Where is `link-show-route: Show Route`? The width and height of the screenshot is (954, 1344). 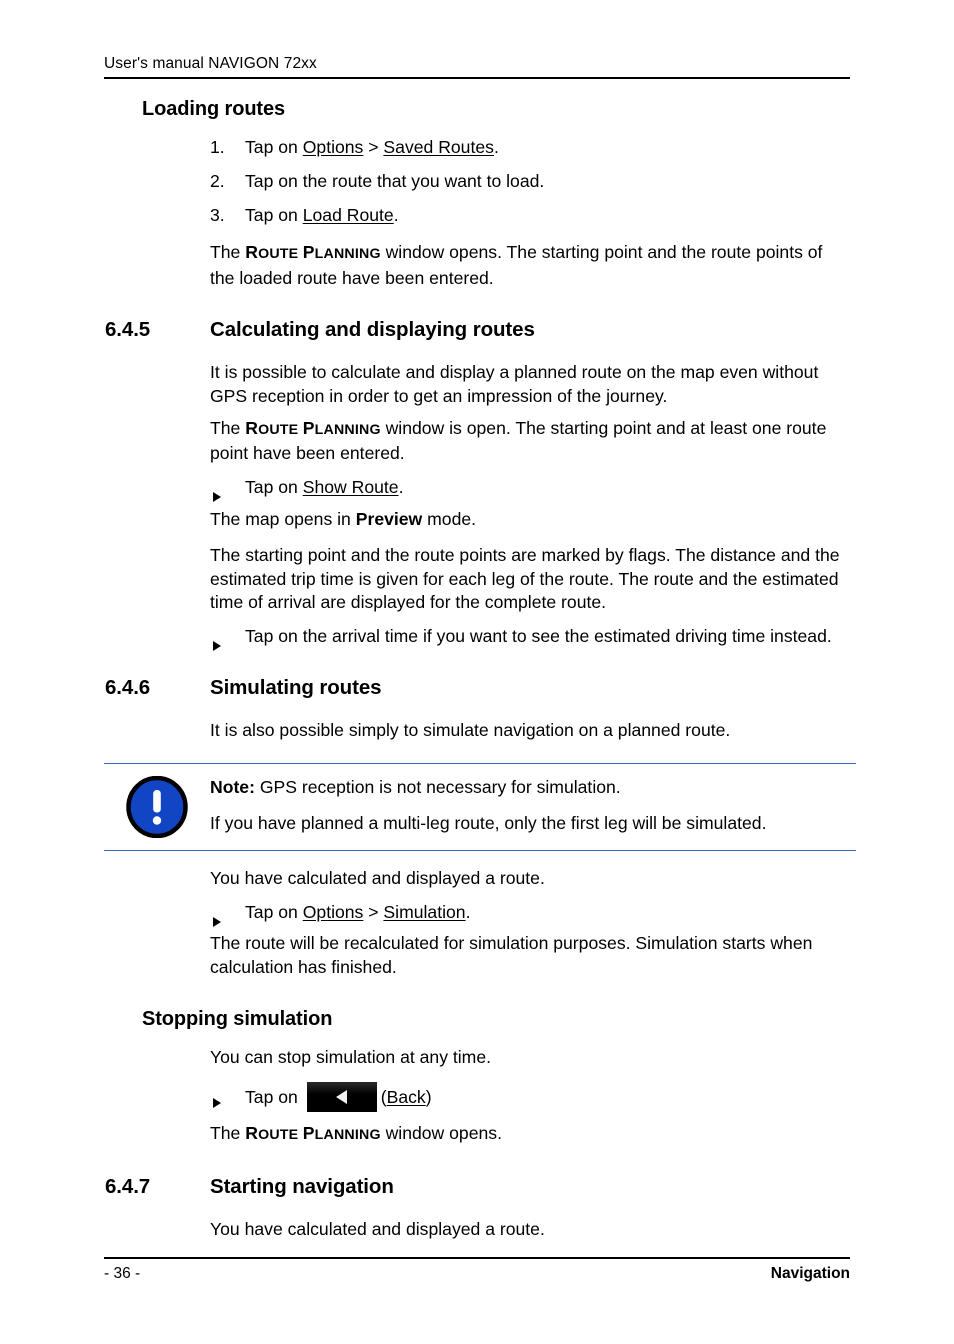 link-show-route: Show Route is located at coordinates (351, 487).